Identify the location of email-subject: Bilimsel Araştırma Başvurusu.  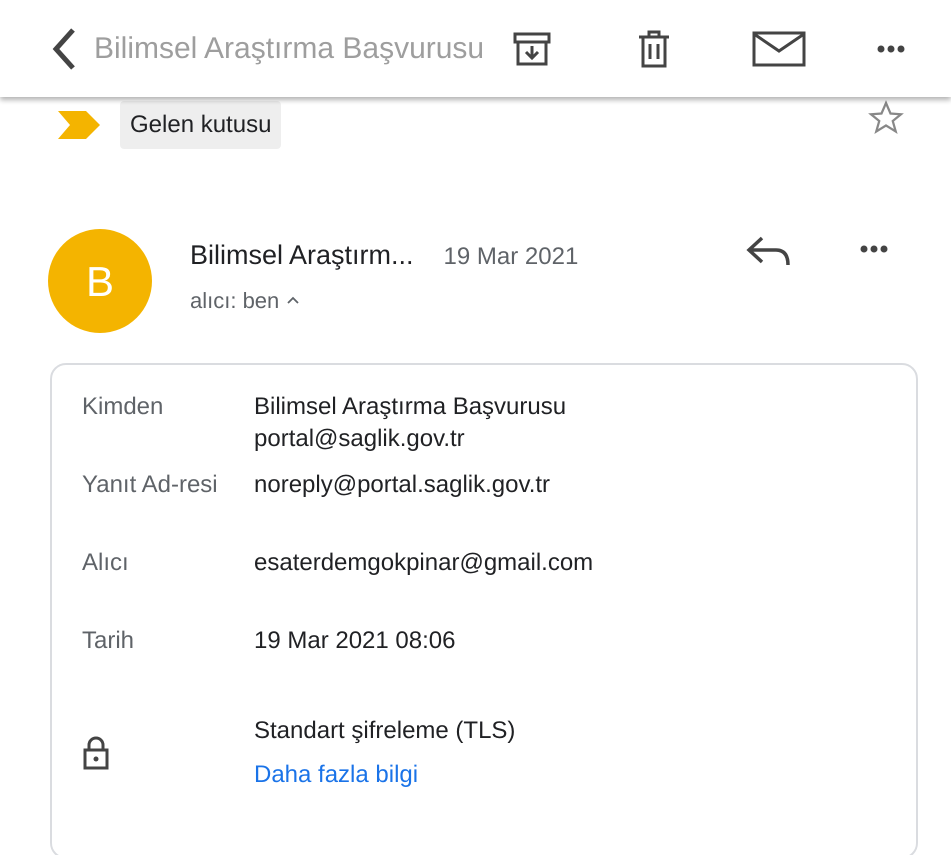
(289, 49).